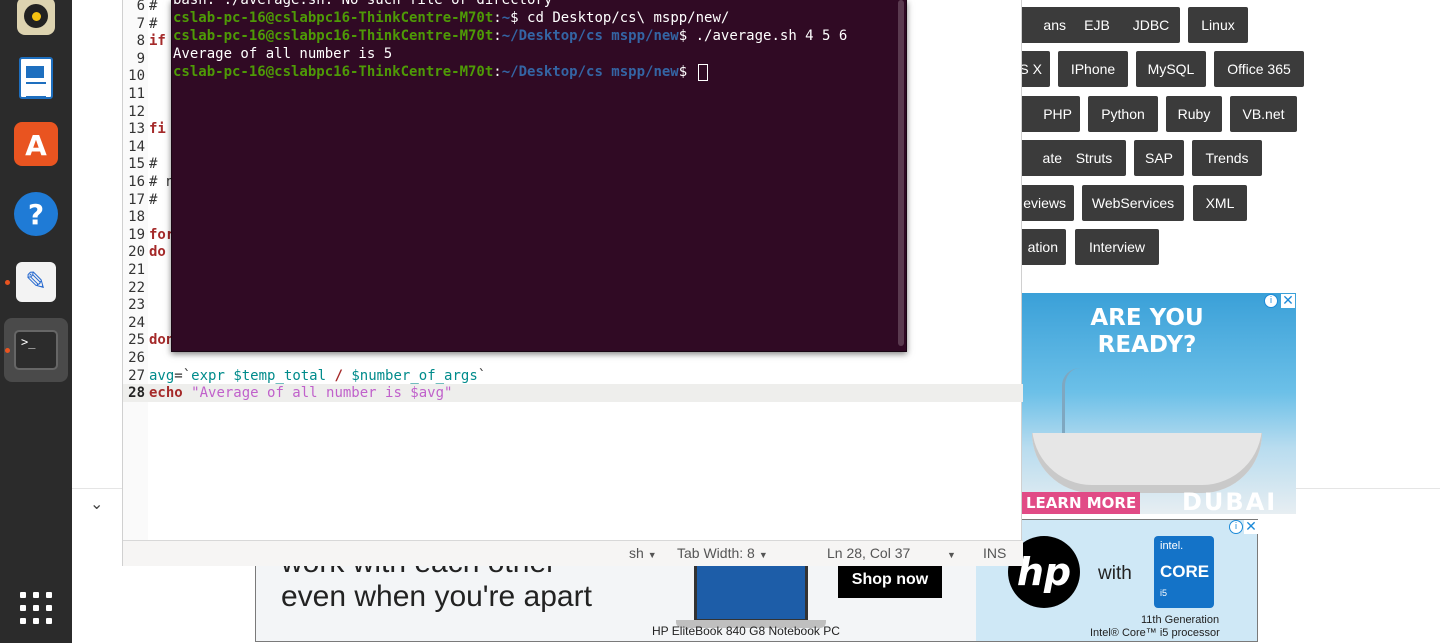 Image resolution: width=1440 pixels, height=643 pixels. I want to click on product-name: HP EliteBook 840 G8 Notebook PC, so click(746, 631).